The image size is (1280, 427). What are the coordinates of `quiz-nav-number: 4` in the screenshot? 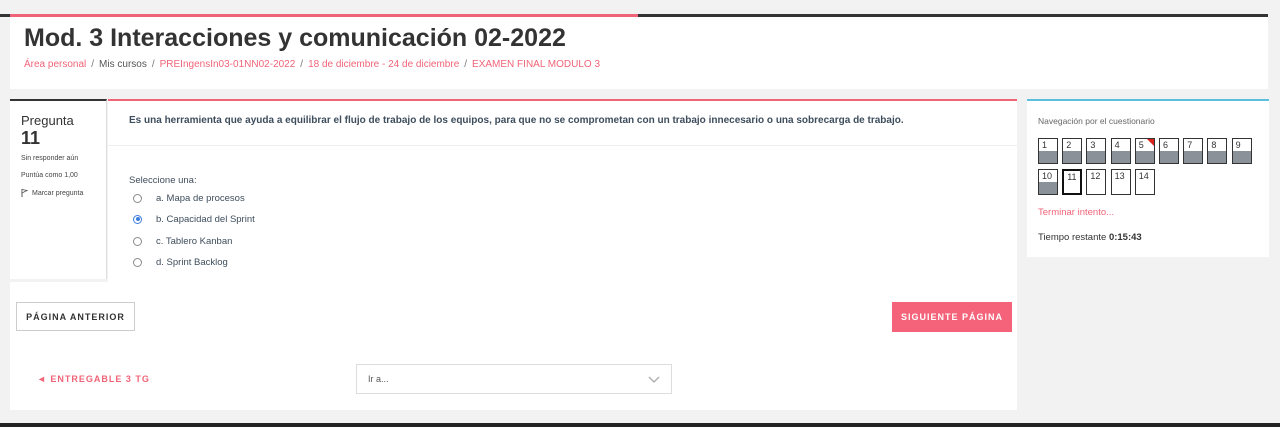 It's located at (1117, 145).